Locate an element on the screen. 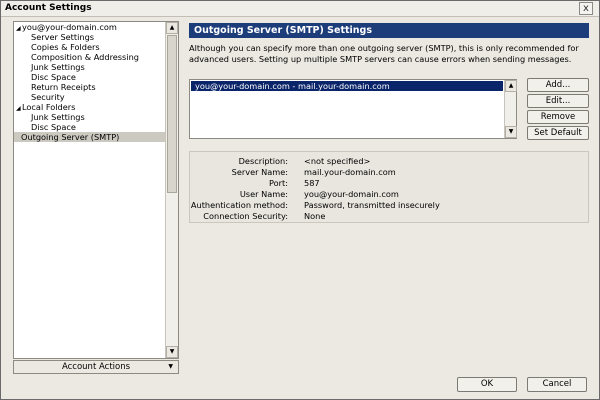 This screenshot has width=600, height=400. tree-item-label: Server Settings is located at coordinates (63, 37).